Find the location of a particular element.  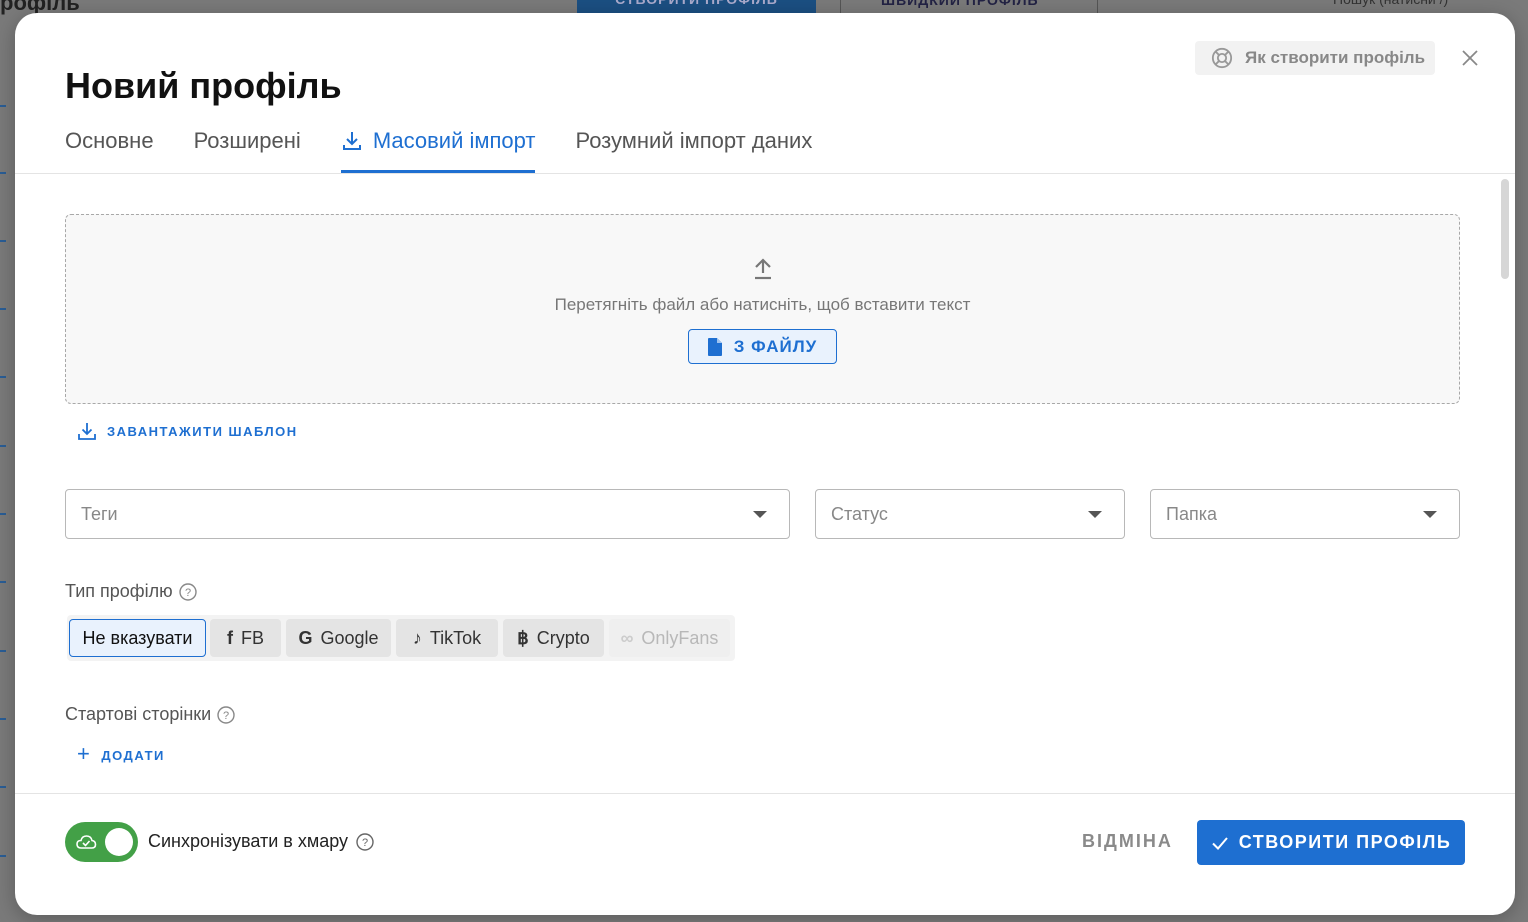

profile-type-none: Не вказувати is located at coordinates (137, 638).